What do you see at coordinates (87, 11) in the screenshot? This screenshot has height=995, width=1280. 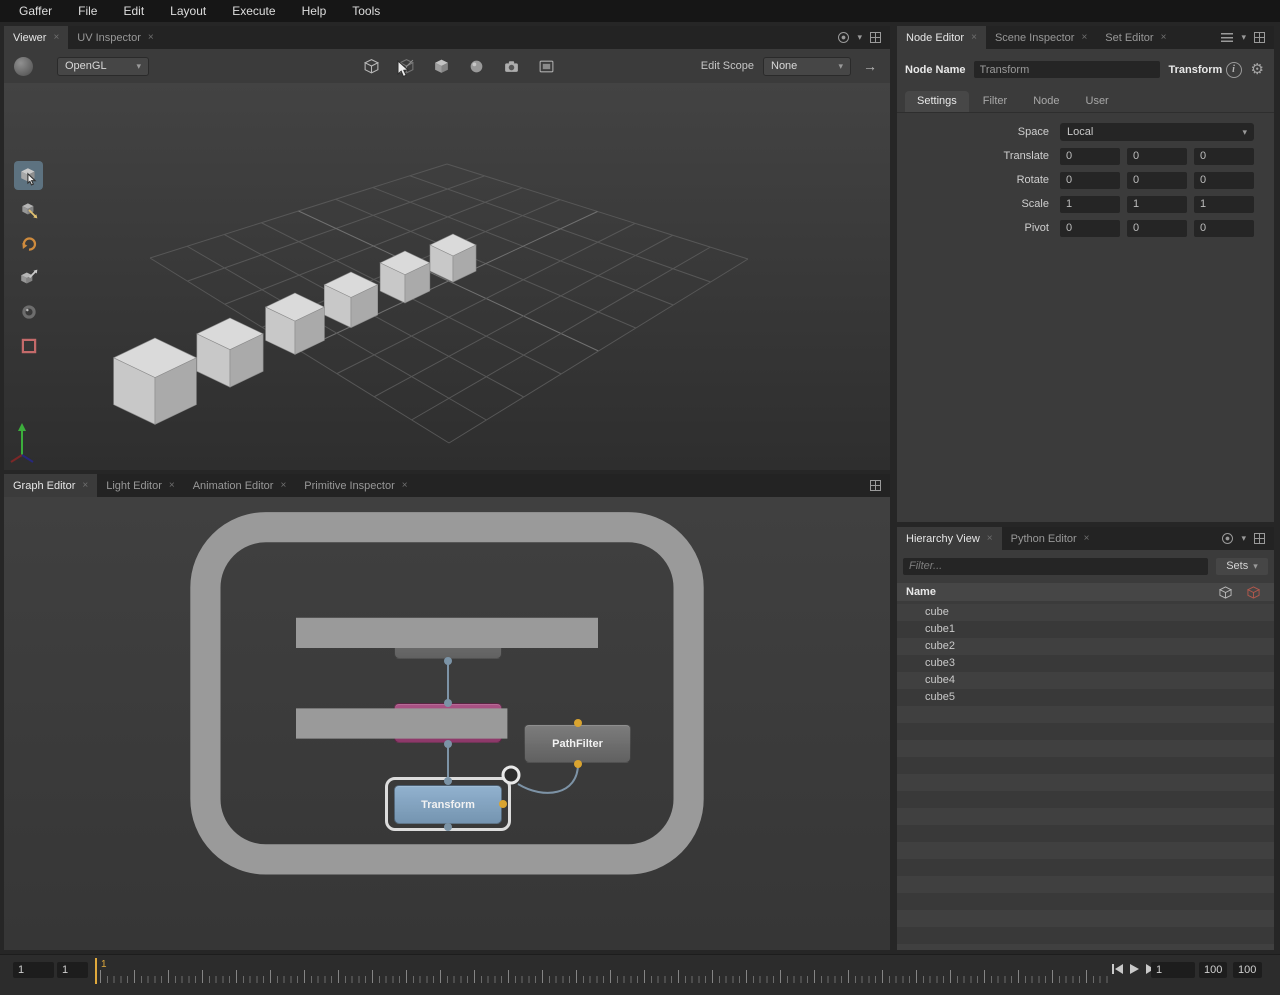 I see `menu-file: File` at bounding box center [87, 11].